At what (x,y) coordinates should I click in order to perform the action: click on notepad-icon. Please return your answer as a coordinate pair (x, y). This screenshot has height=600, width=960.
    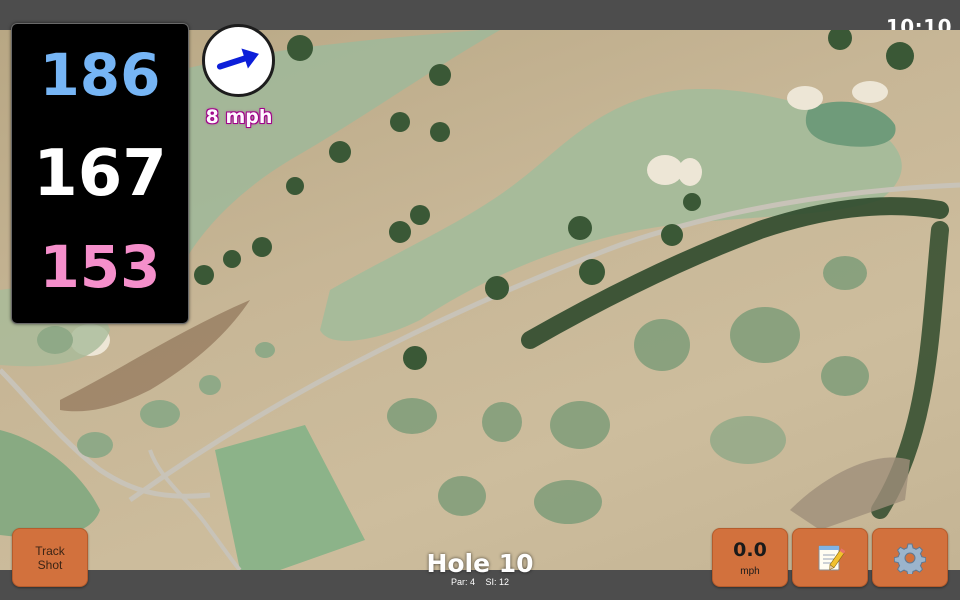
    Looking at the image, I should click on (831, 557).